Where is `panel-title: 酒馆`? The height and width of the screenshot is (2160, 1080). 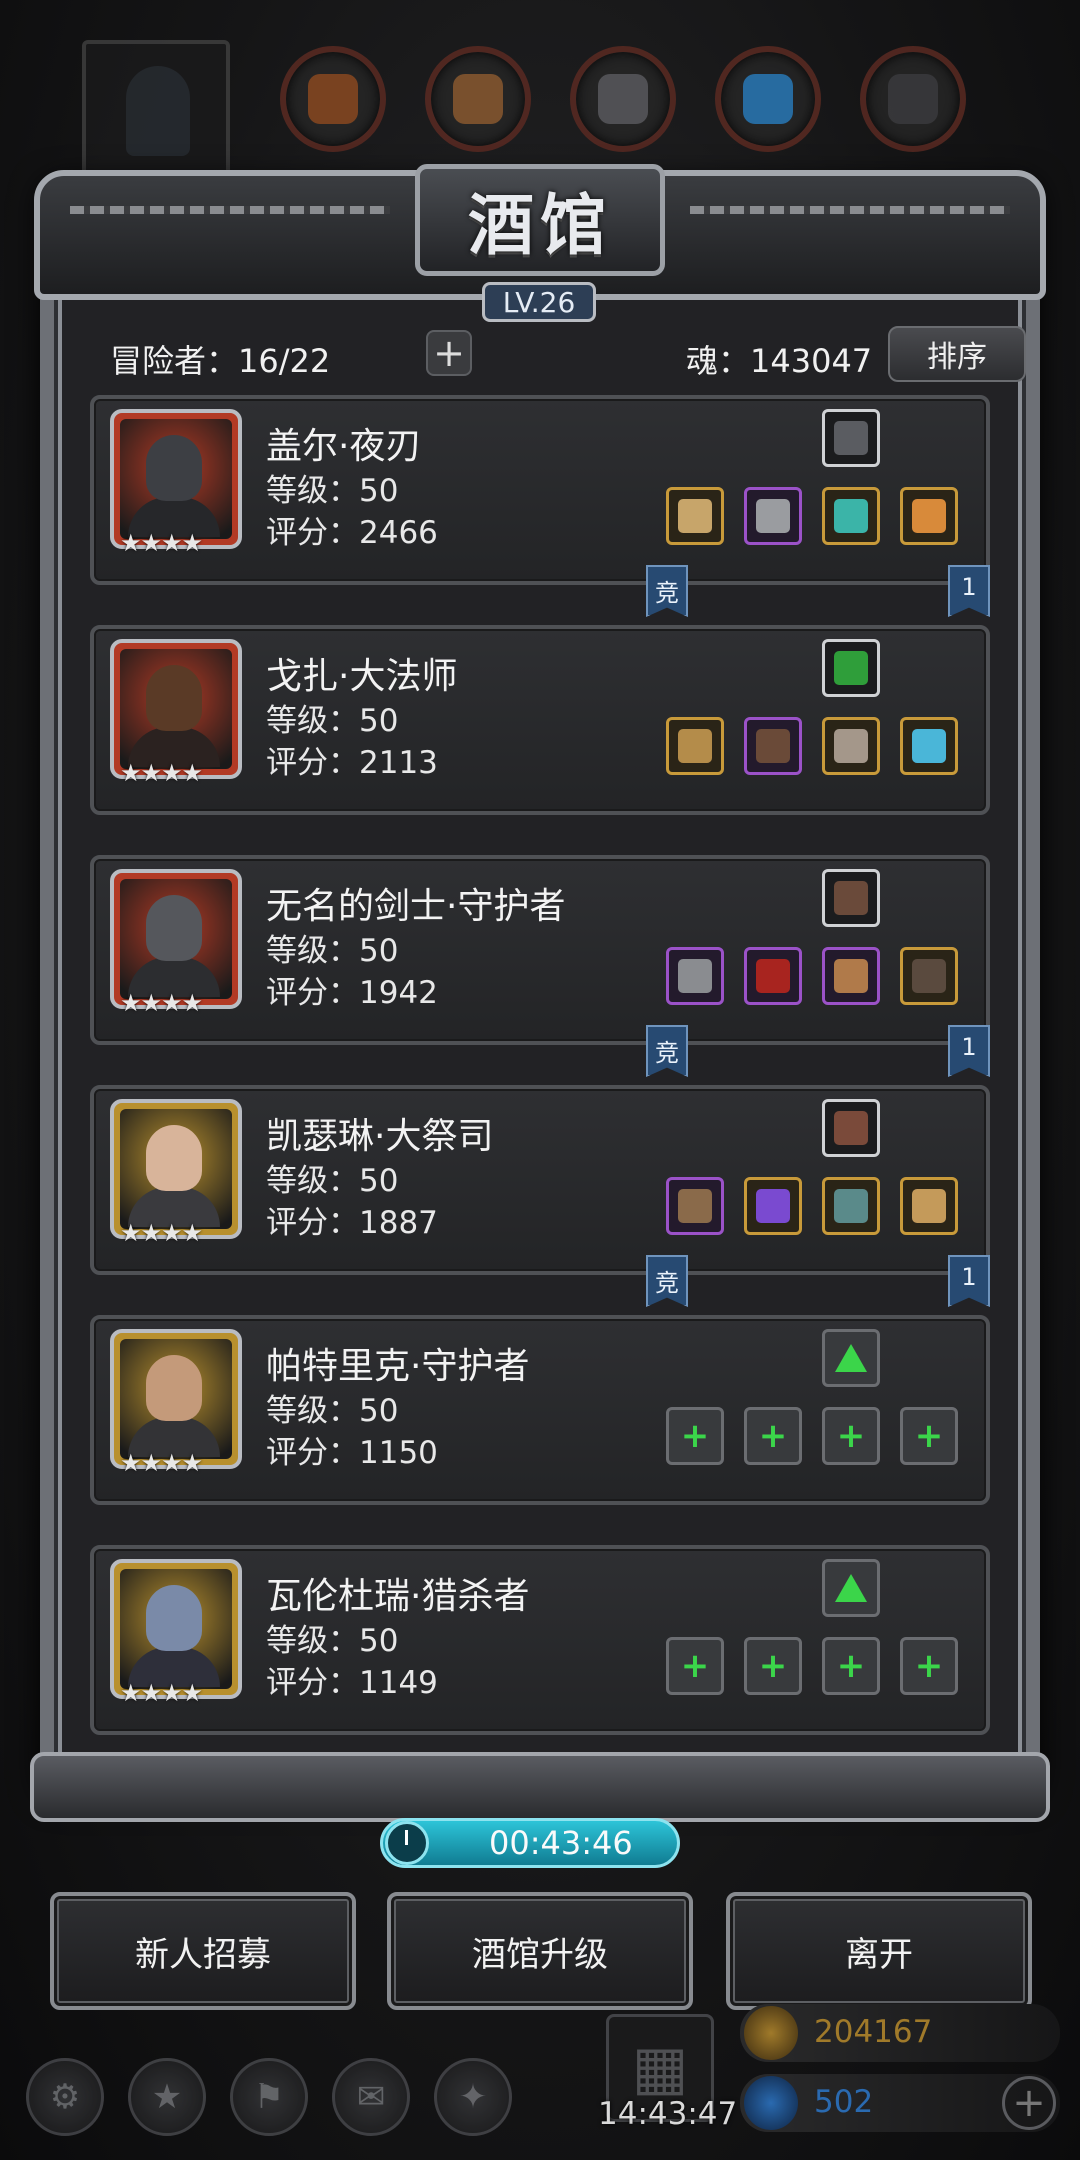
panel-title: 酒馆 is located at coordinates (540, 225).